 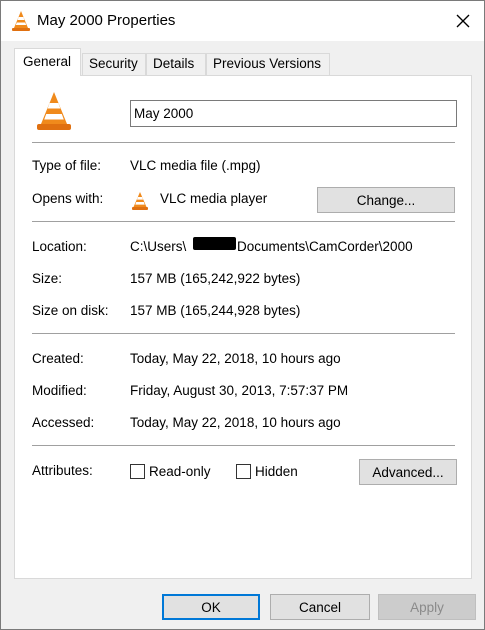 I want to click on hidden-label: Hidden, so click(x=276, y=471).